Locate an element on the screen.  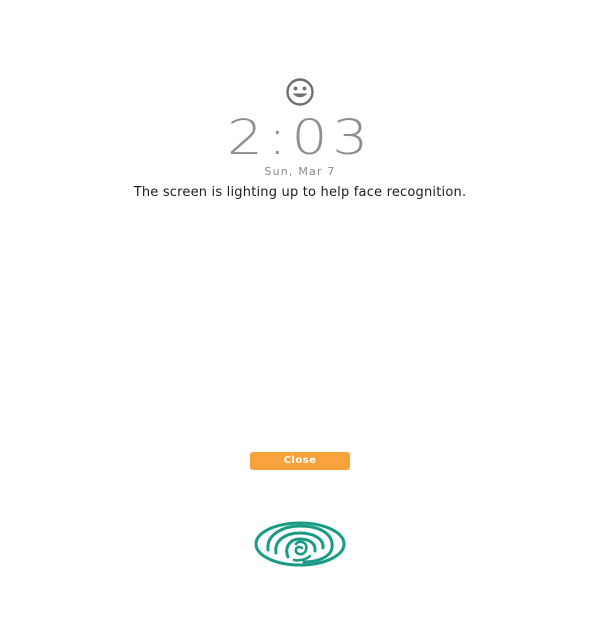
date-label: Sun, Mar 7 is located at coordinates (300, 171).